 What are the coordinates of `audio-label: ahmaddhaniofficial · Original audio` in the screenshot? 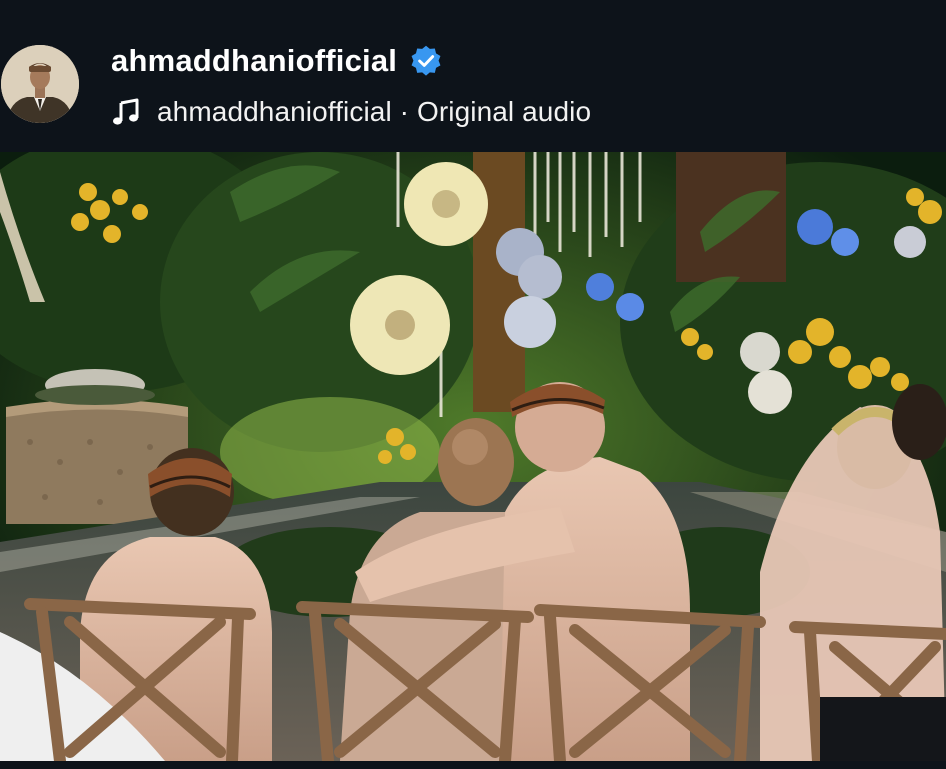 It's located at (374, 111).